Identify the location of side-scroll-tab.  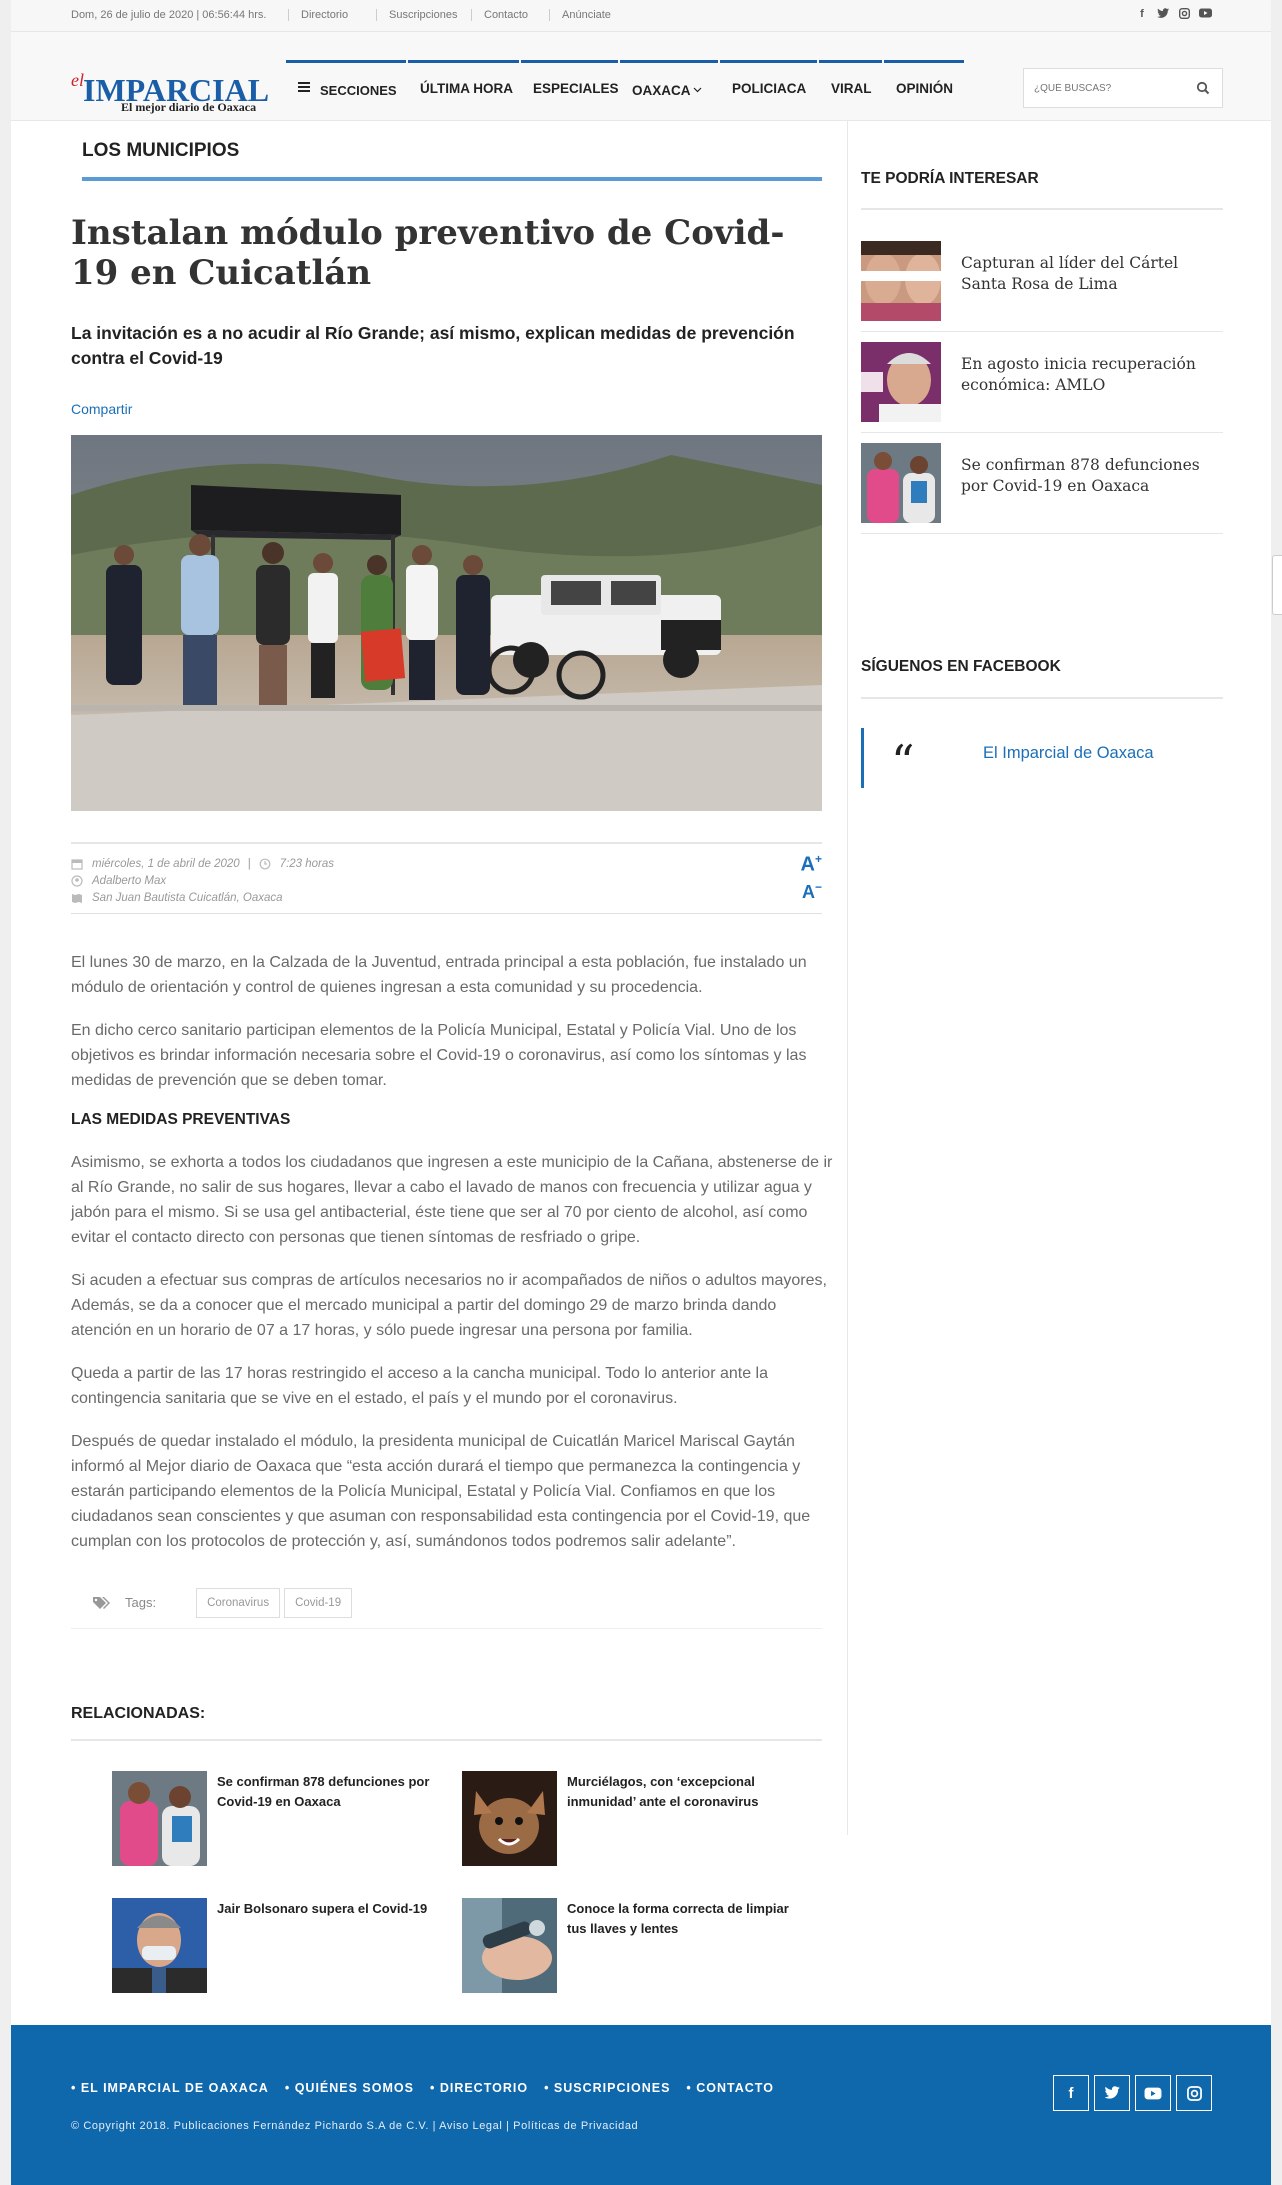
(1277, 585).